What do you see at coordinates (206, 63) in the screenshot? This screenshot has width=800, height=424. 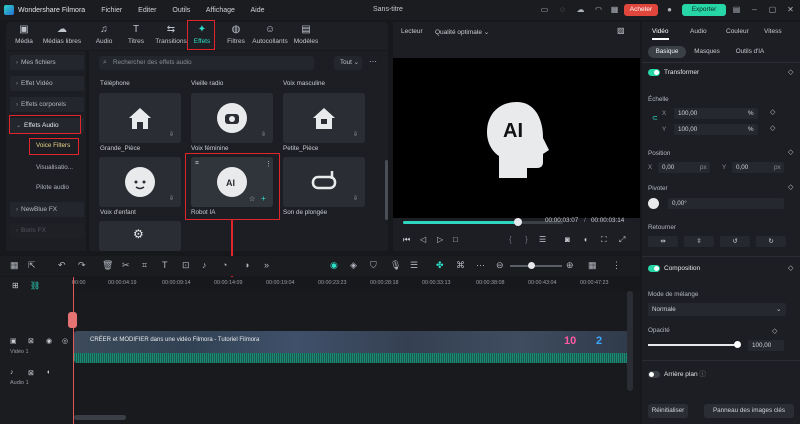 I see `search-input: Rechercher des effets audio` at bounding box center [206, 63].